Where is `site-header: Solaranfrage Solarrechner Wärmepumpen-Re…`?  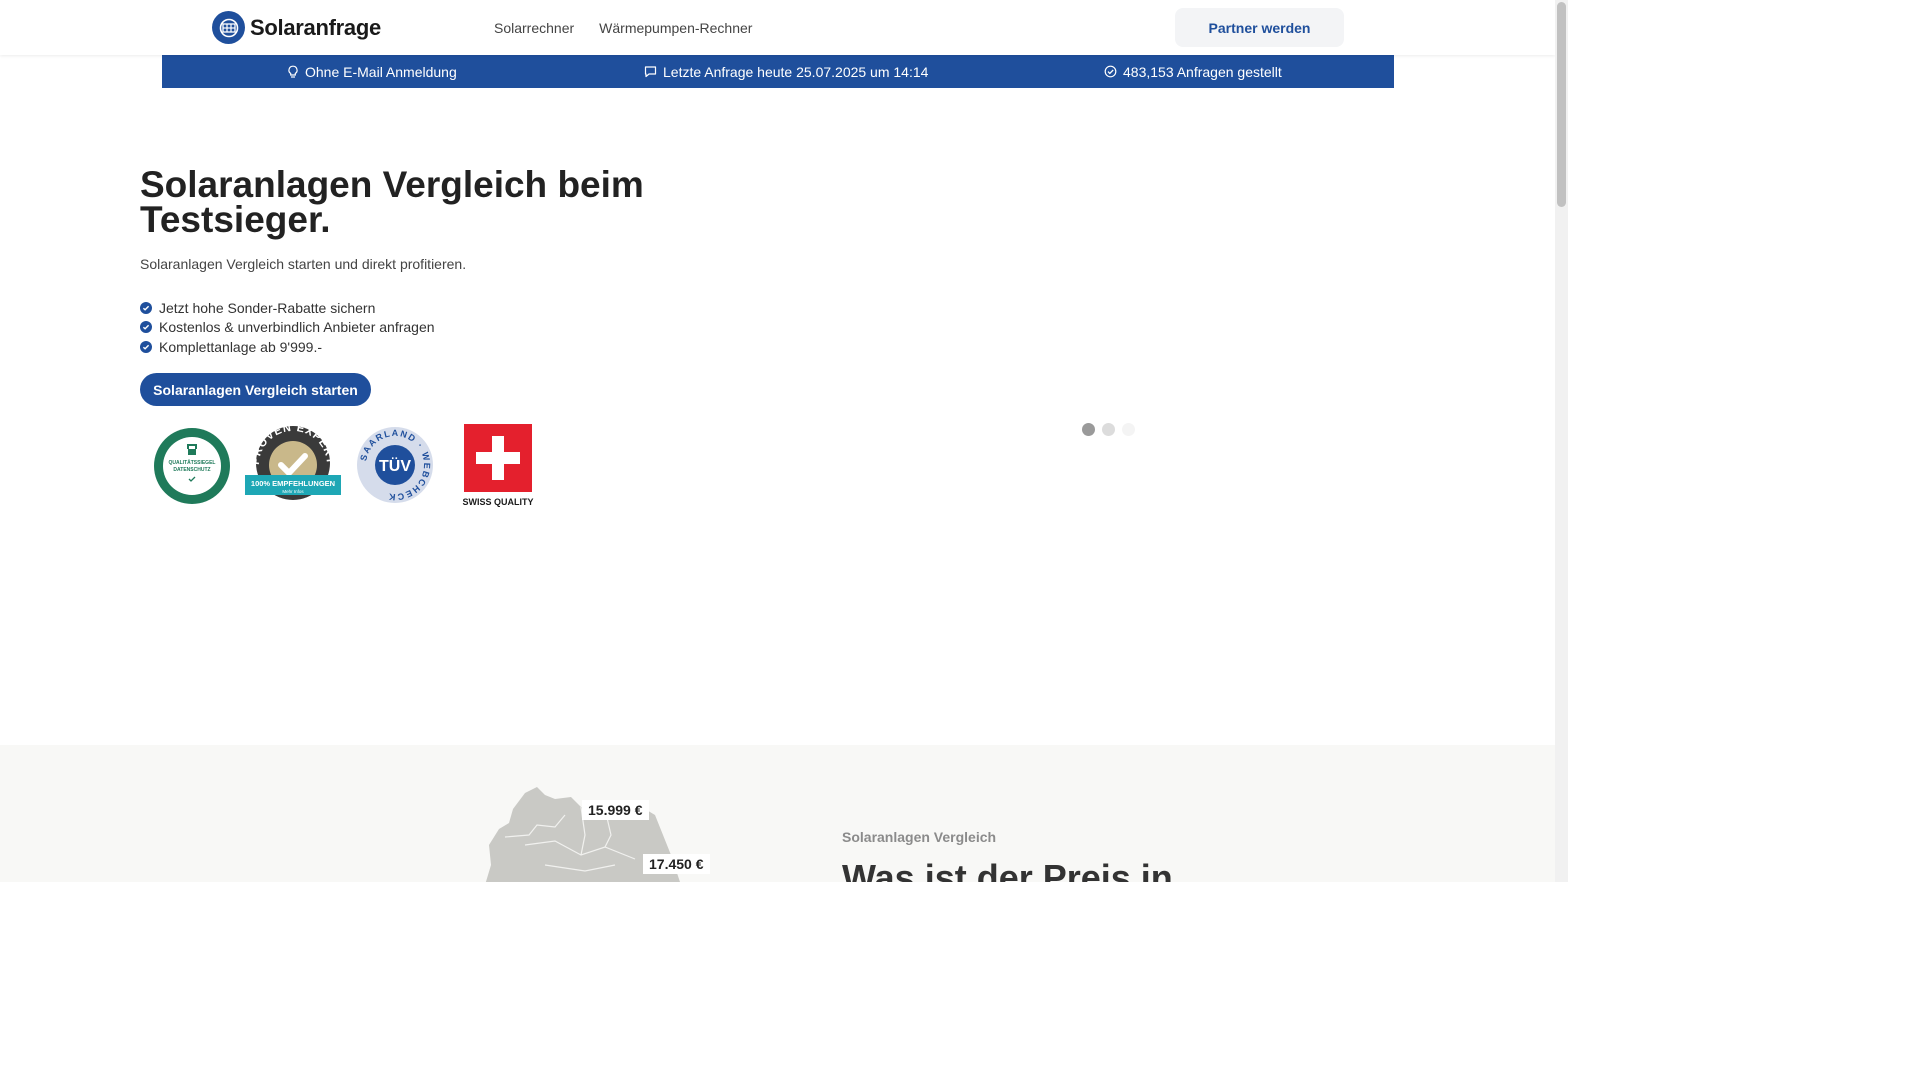 site-header: Solaranfrage Solarrechner Wärmepumpen-Re… is located at coordinates (777, 27).